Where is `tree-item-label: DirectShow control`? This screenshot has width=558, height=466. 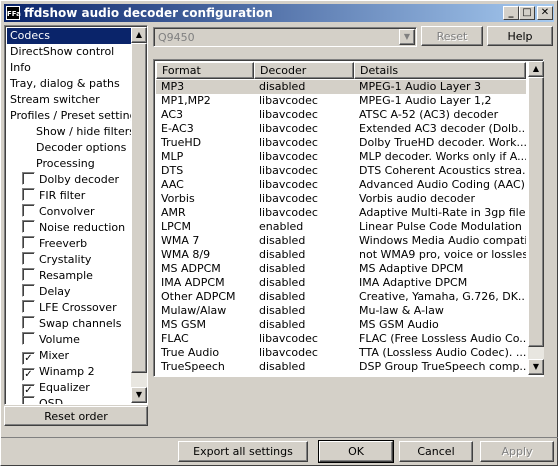 tree-item-label: DirectShow control is located at coordinates (62, 51).